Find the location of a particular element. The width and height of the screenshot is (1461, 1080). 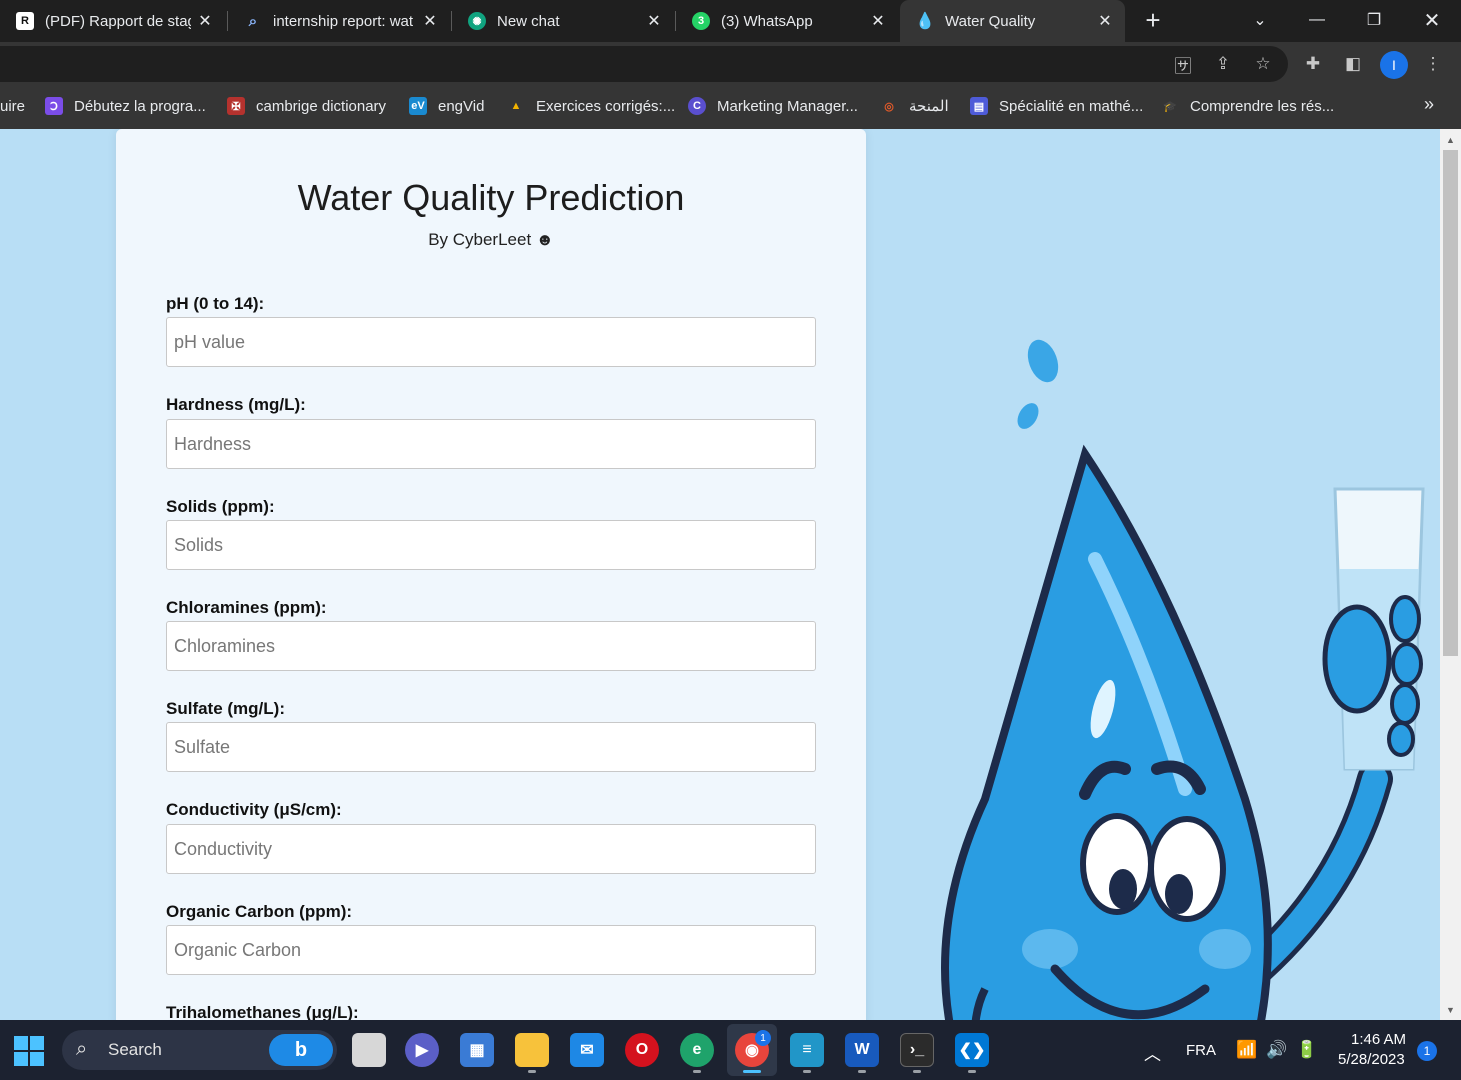

vscode-icon: ❮❯ is located at coordinates (972, 1050).